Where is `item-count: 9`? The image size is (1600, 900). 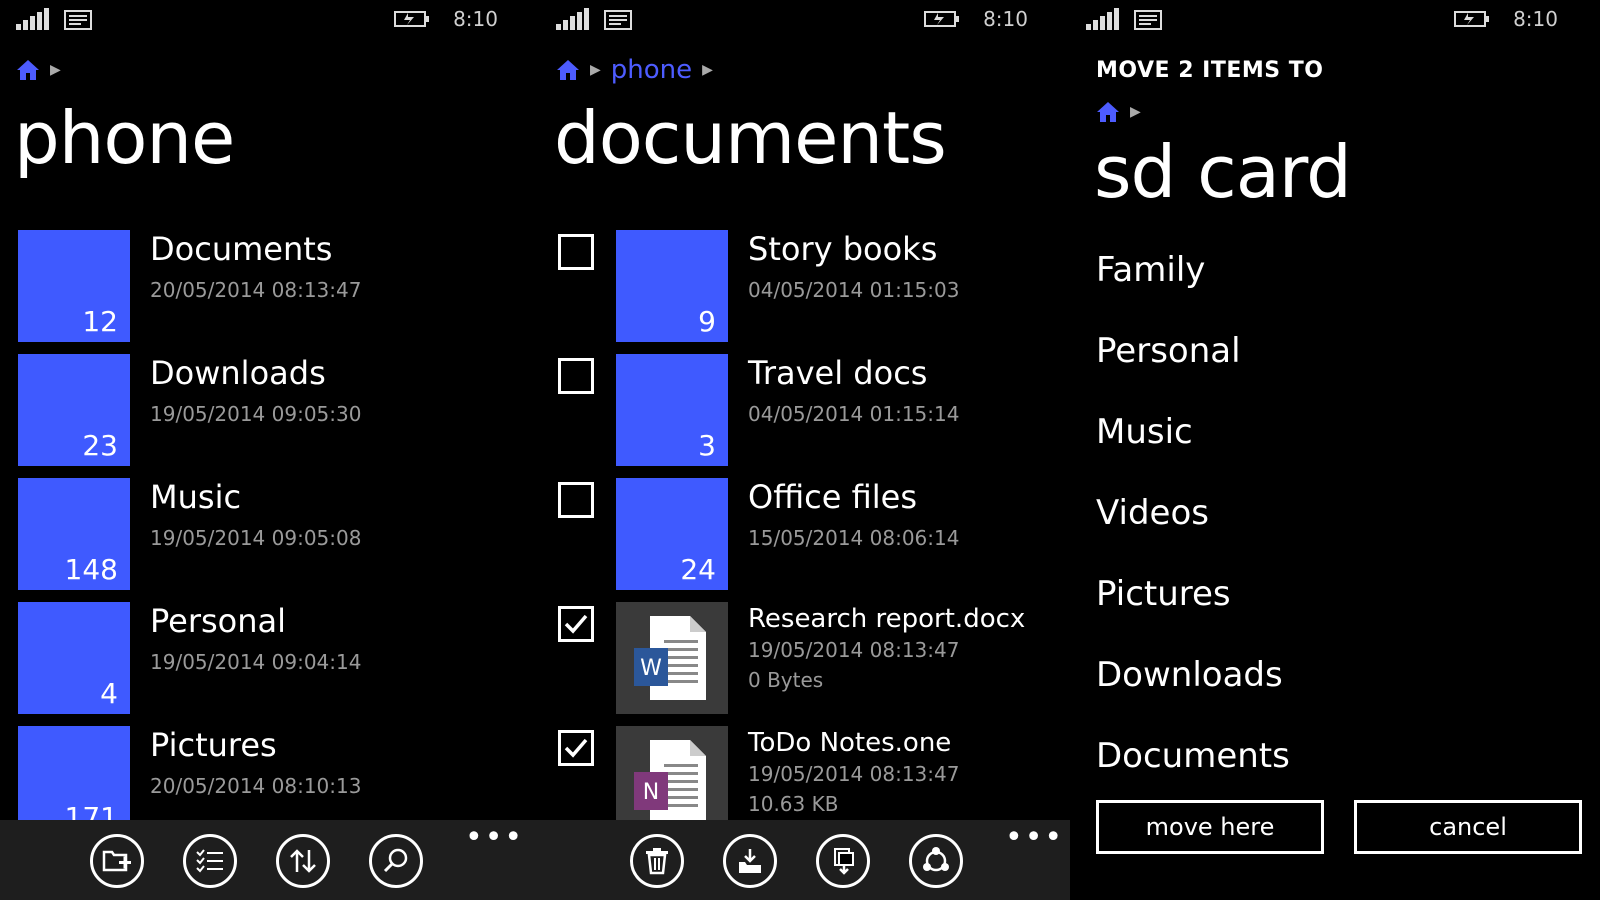 item-count: 9 is located at coordinates (707, 321).